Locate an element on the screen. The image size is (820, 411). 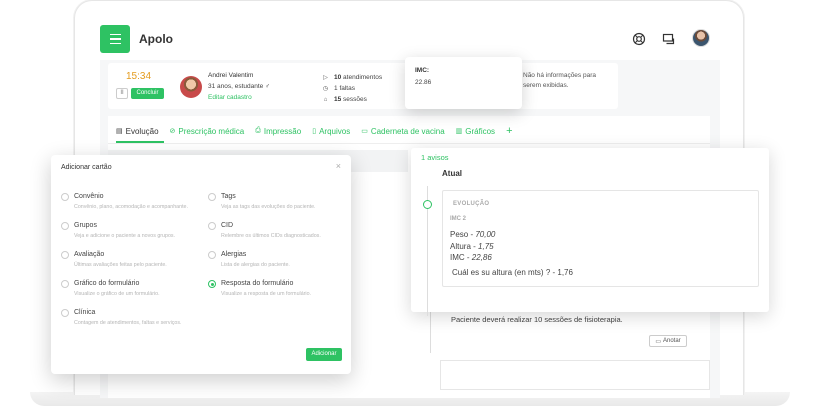
top-bar: Apolo is located at coordinates (410, 39).